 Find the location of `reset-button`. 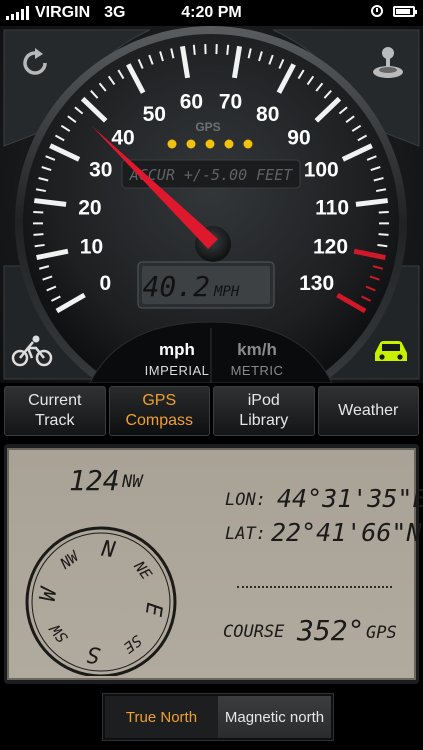

reset-button is located at coordinates (35, 63).